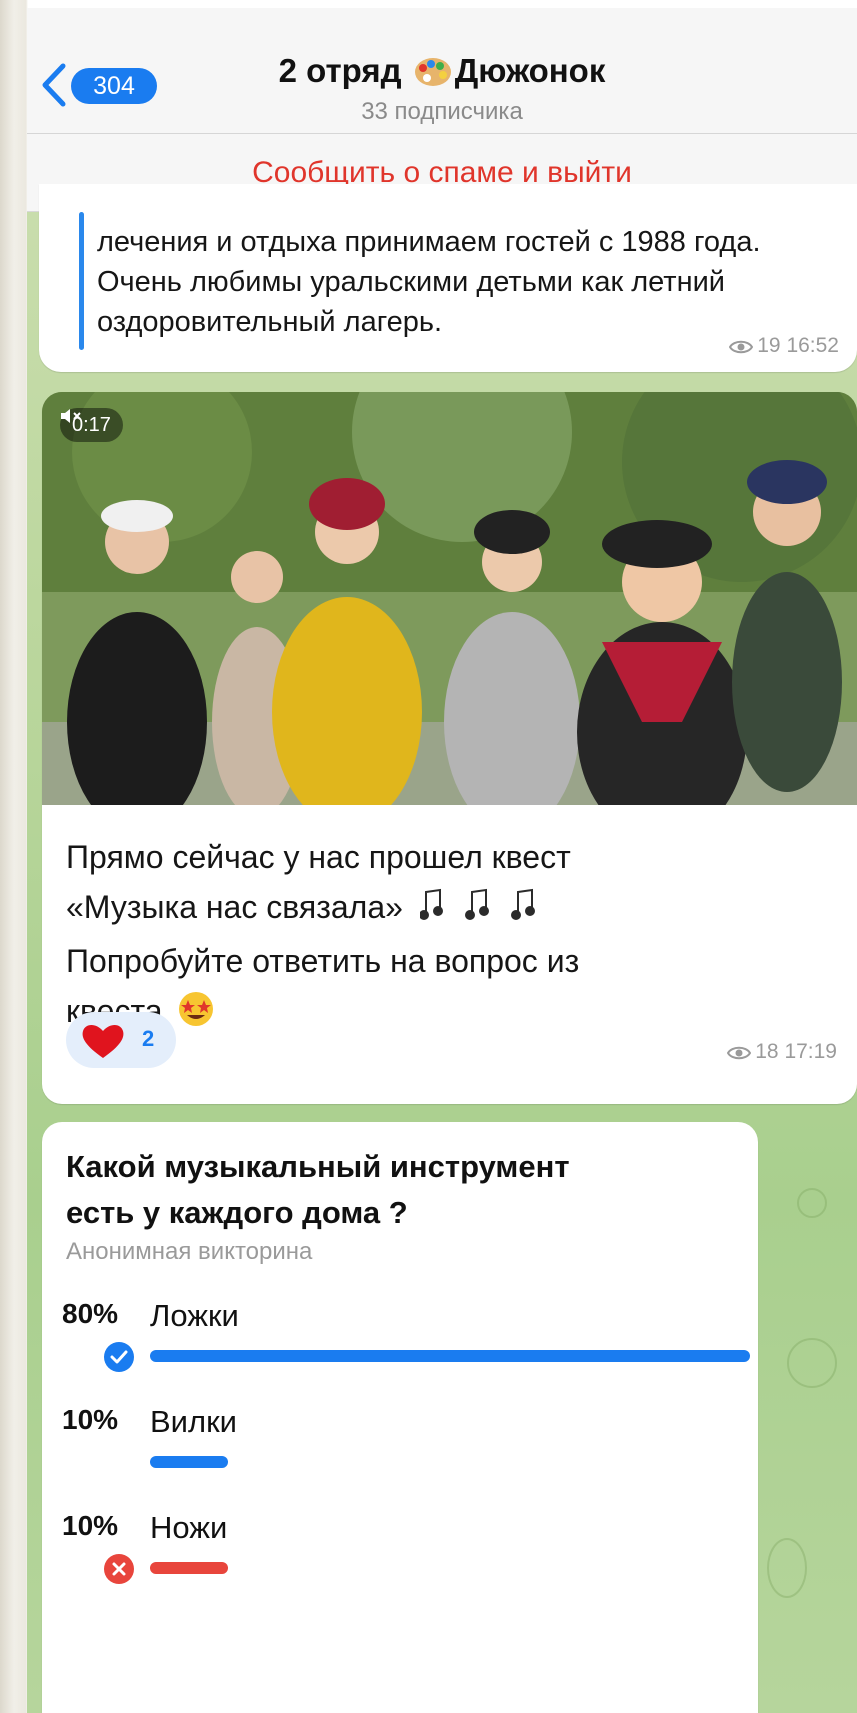 This screenshot has height=1713, width=857. What do you see at coordinates (340, 70) in the screenshot?
I see `channel-title-part1: 2 отряд` at bounding box center [340, 70].